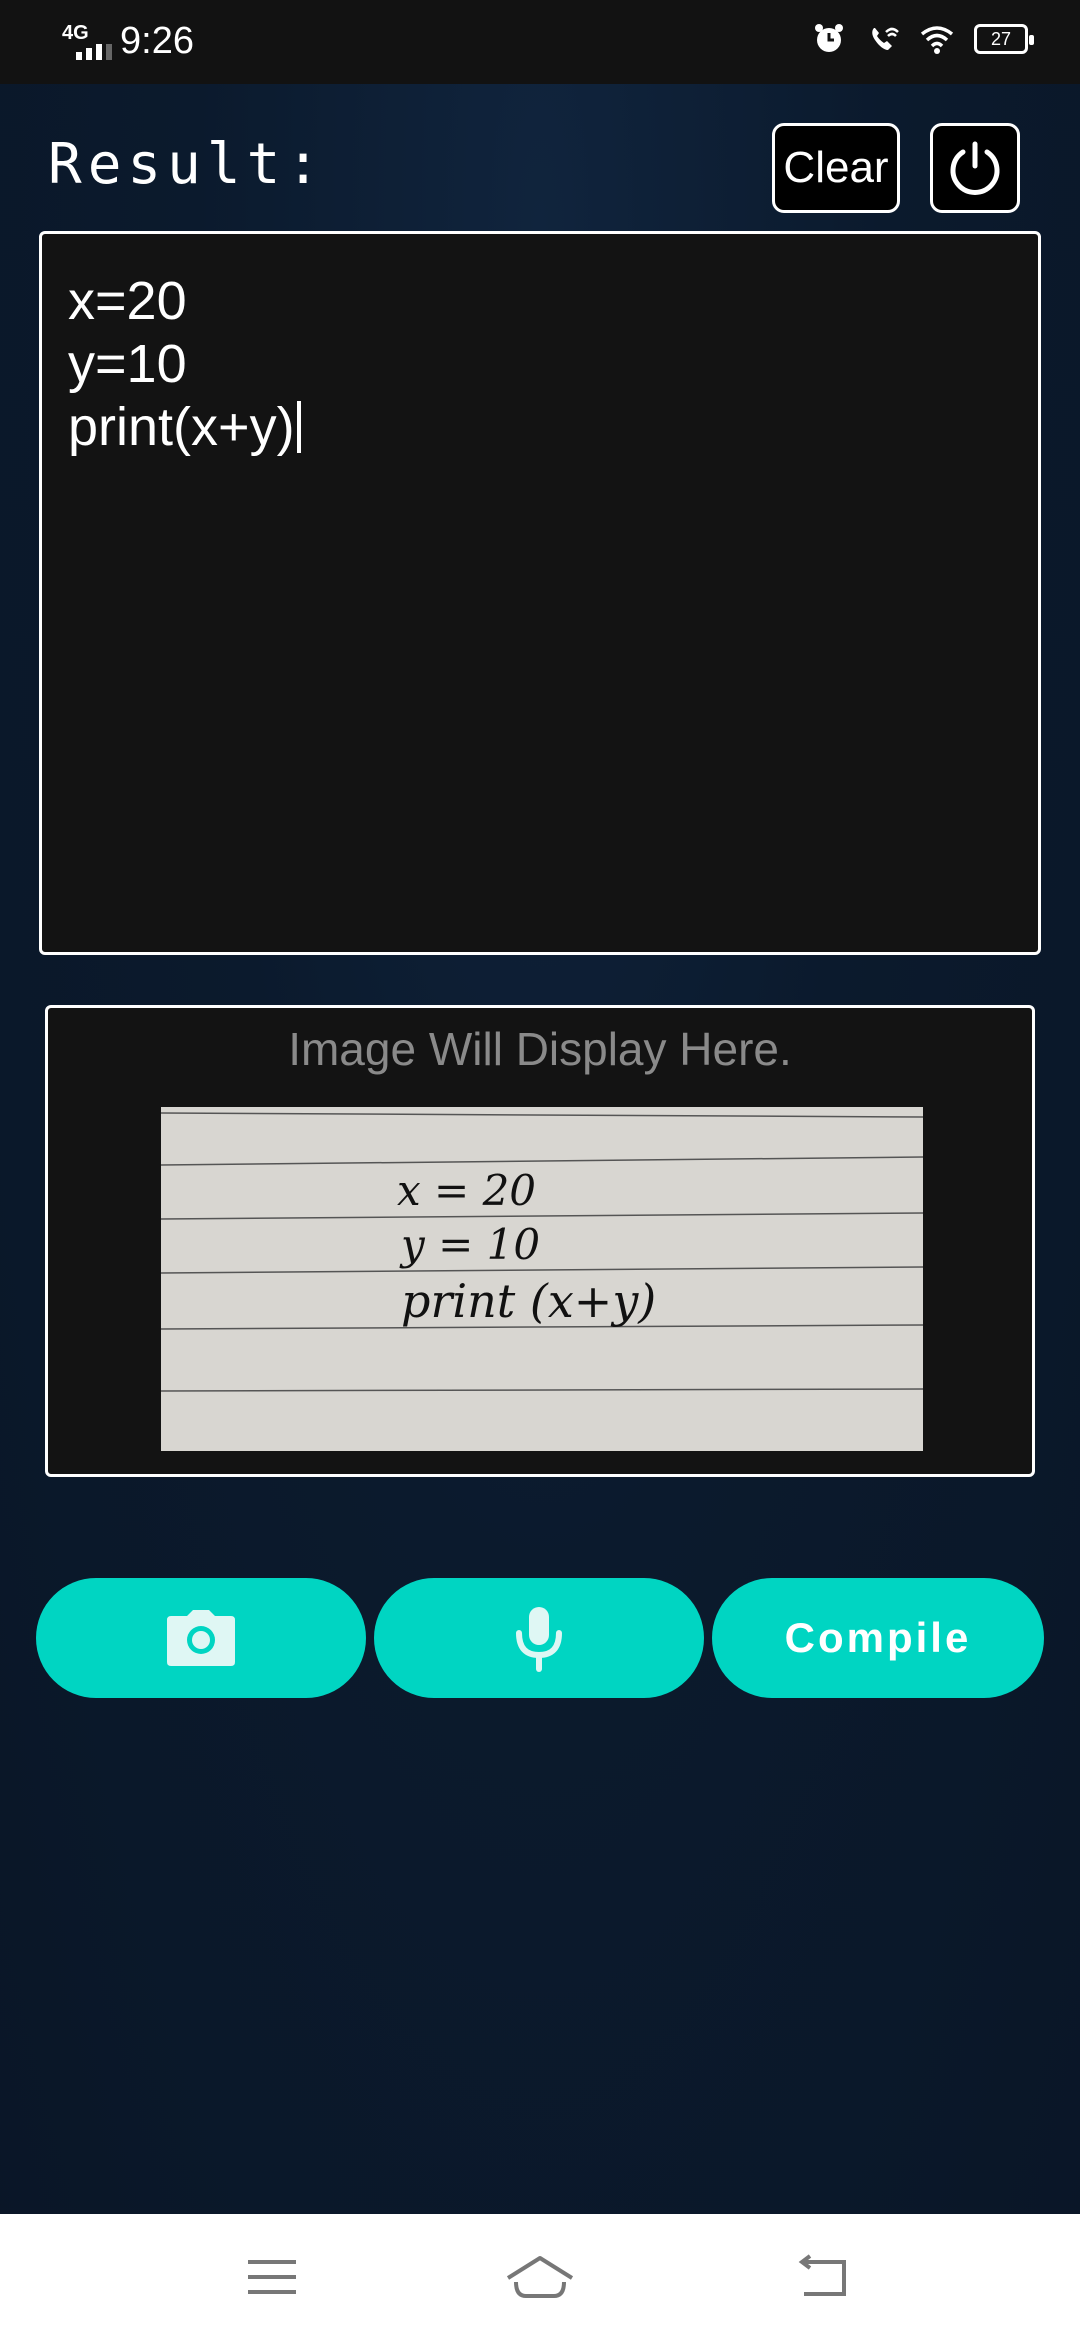 The image size is (1080, 2340). What do you see at coordinates (127, 364) in the screenshot?
I see `code-line: y=10` at bounding box center [127, 364].